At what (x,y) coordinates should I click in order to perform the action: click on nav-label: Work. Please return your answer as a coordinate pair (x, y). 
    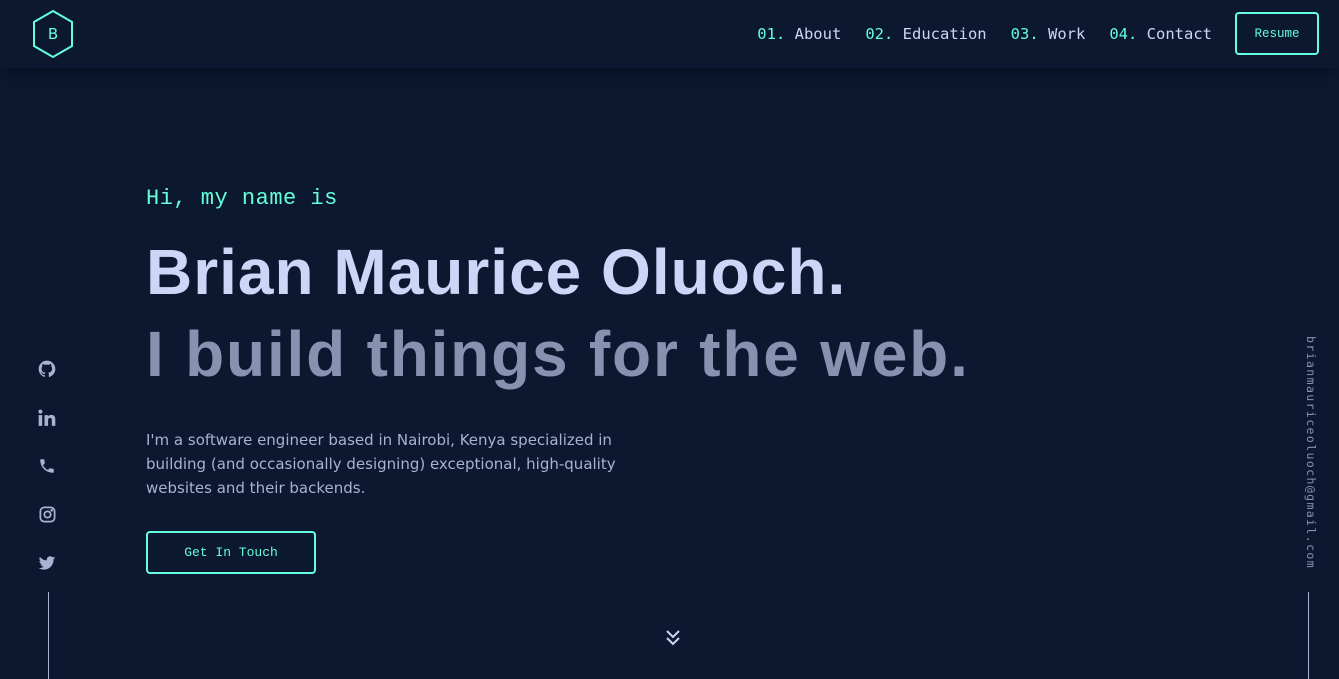
    Looking at the image, I should click on (1067, 34).